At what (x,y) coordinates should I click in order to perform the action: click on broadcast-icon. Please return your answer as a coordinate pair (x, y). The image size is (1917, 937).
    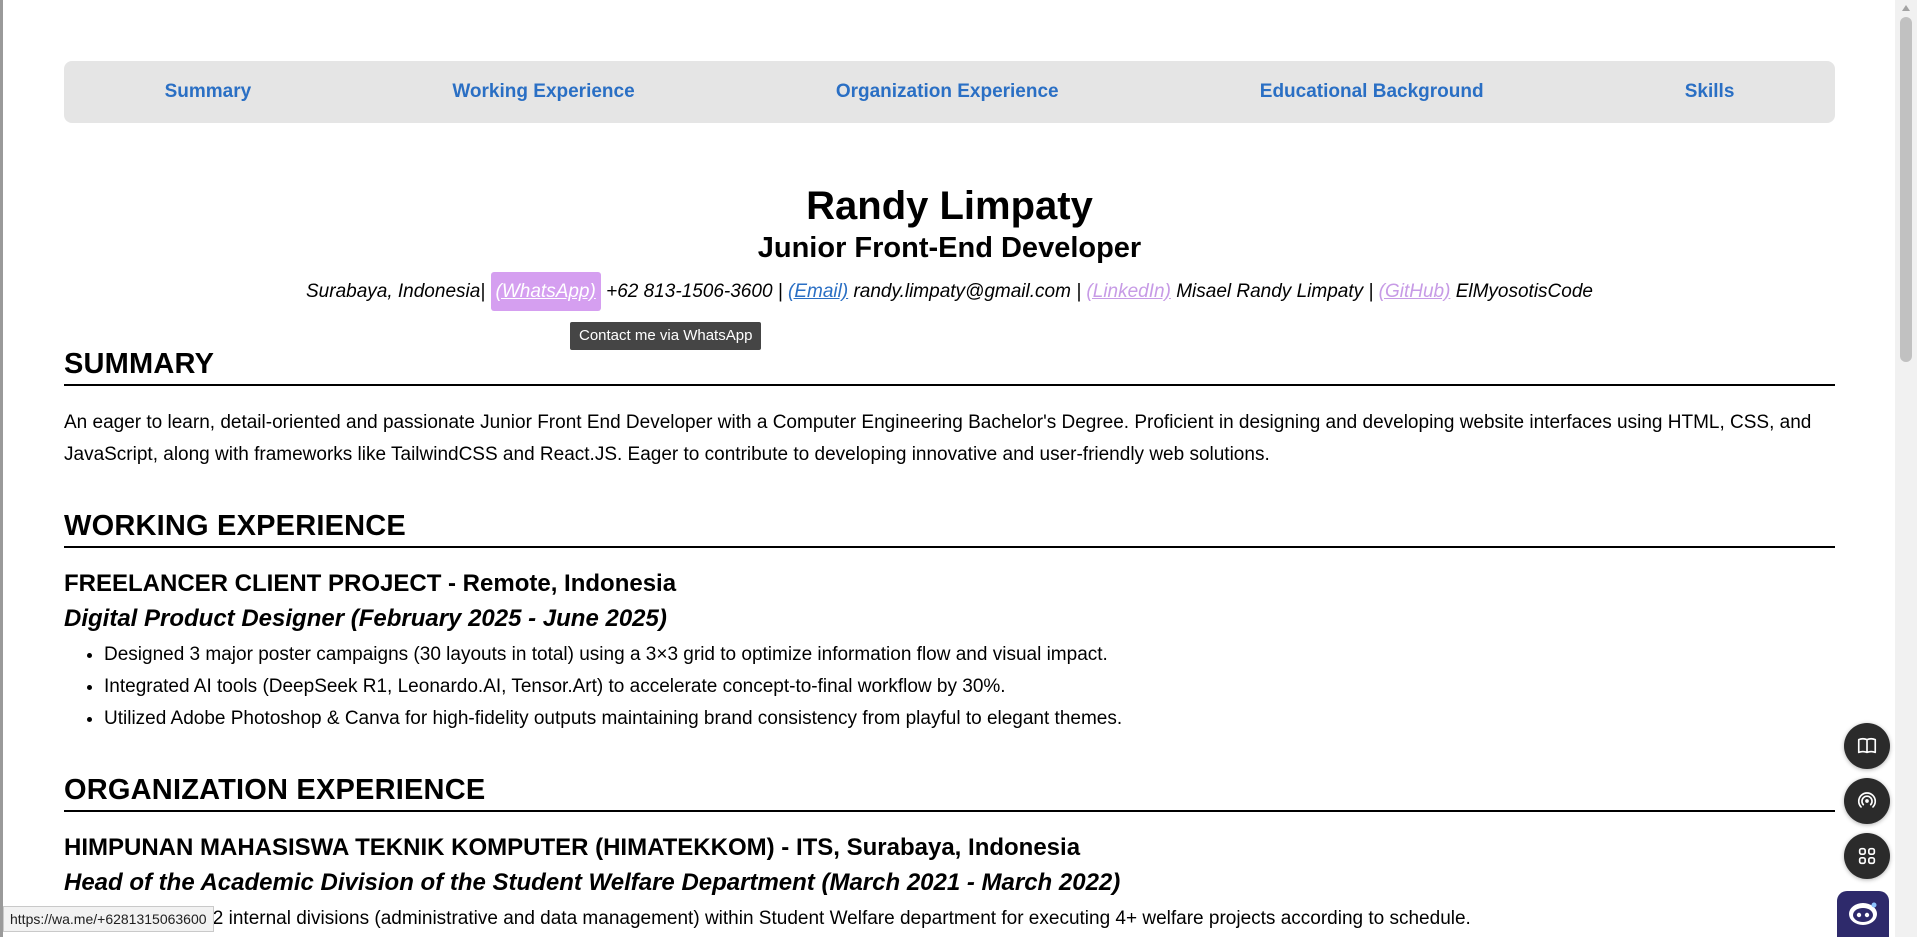
    Looking at the image, I should click on (1867, 800).